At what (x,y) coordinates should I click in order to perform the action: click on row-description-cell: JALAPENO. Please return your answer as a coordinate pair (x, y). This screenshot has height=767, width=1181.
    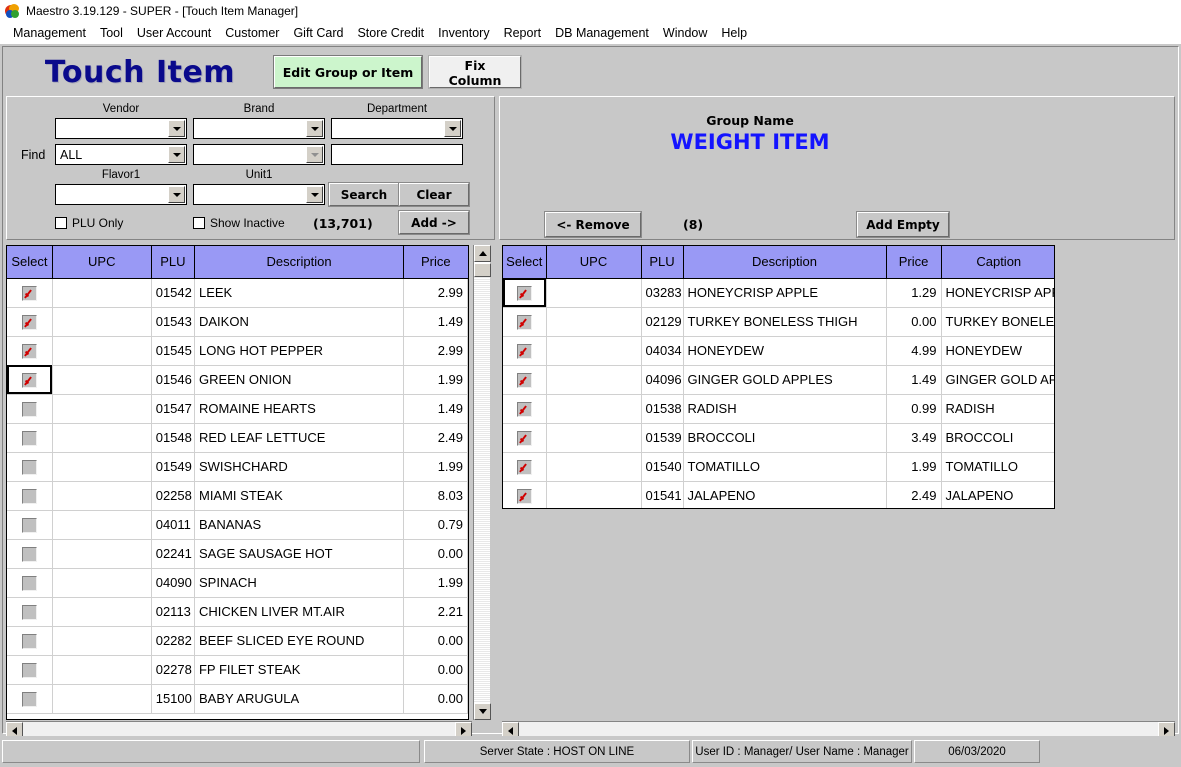
    Looking at the image, I should click on (785, 494).